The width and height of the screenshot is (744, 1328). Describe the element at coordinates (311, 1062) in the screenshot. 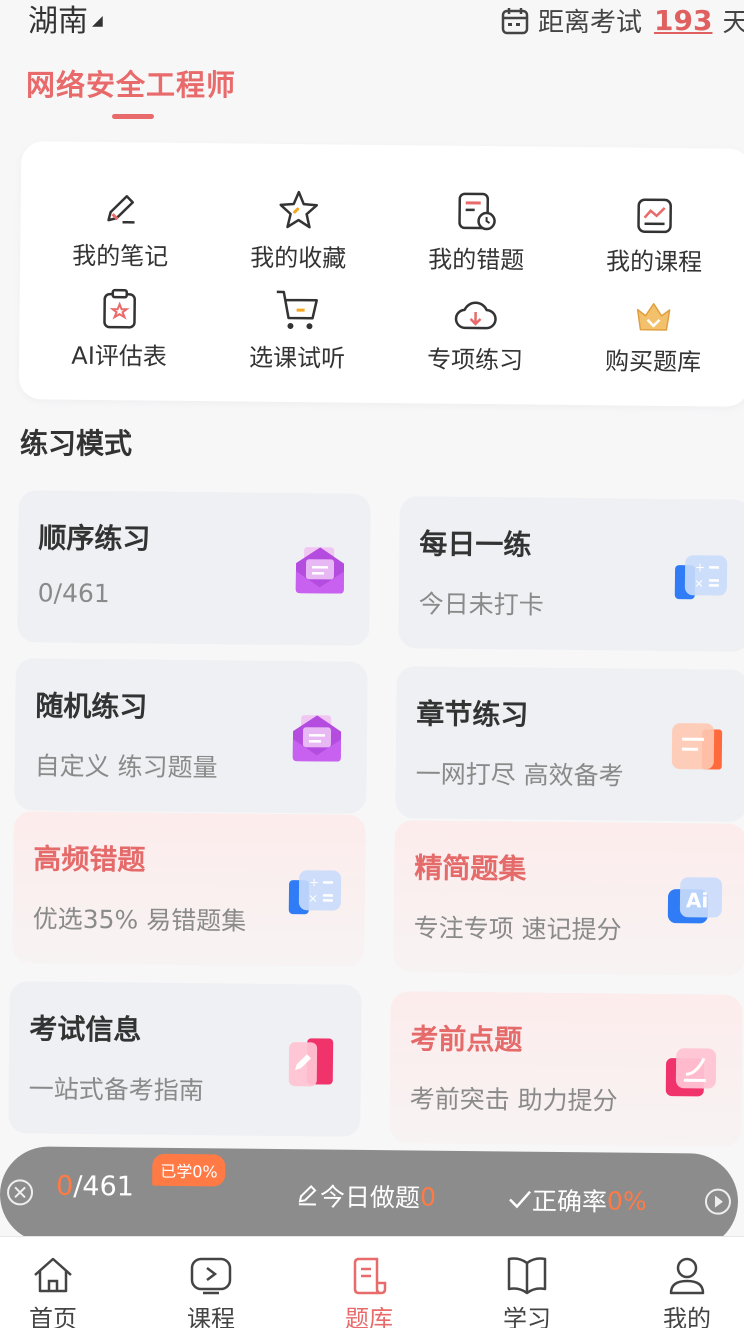

I see `book-edit-icon` at that location.